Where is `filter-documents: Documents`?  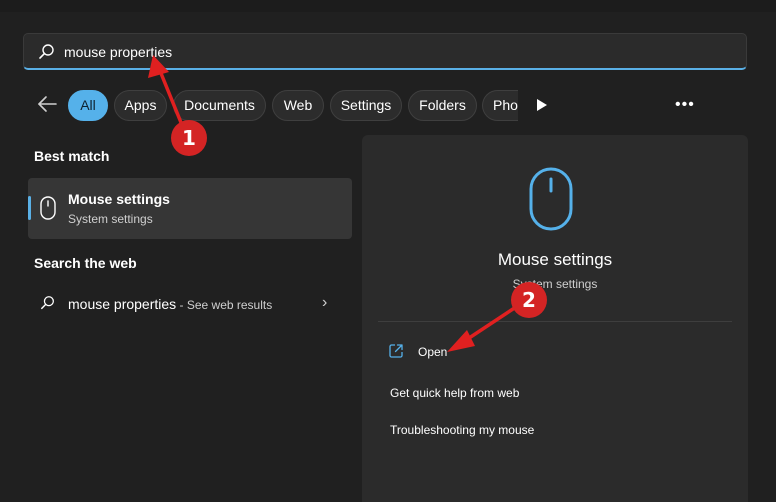 filter-documents: Documents is located at coordinates (219, 105).